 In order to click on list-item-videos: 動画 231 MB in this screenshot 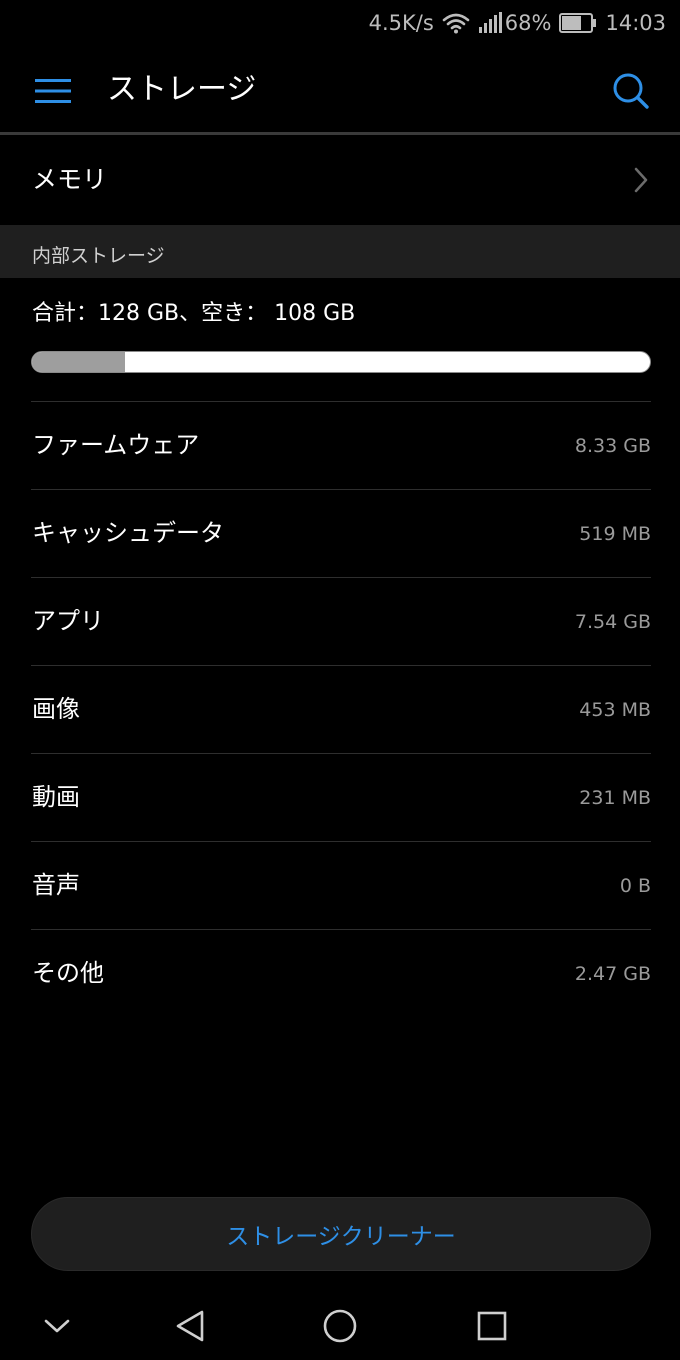, I will do `click(341, 797)`.